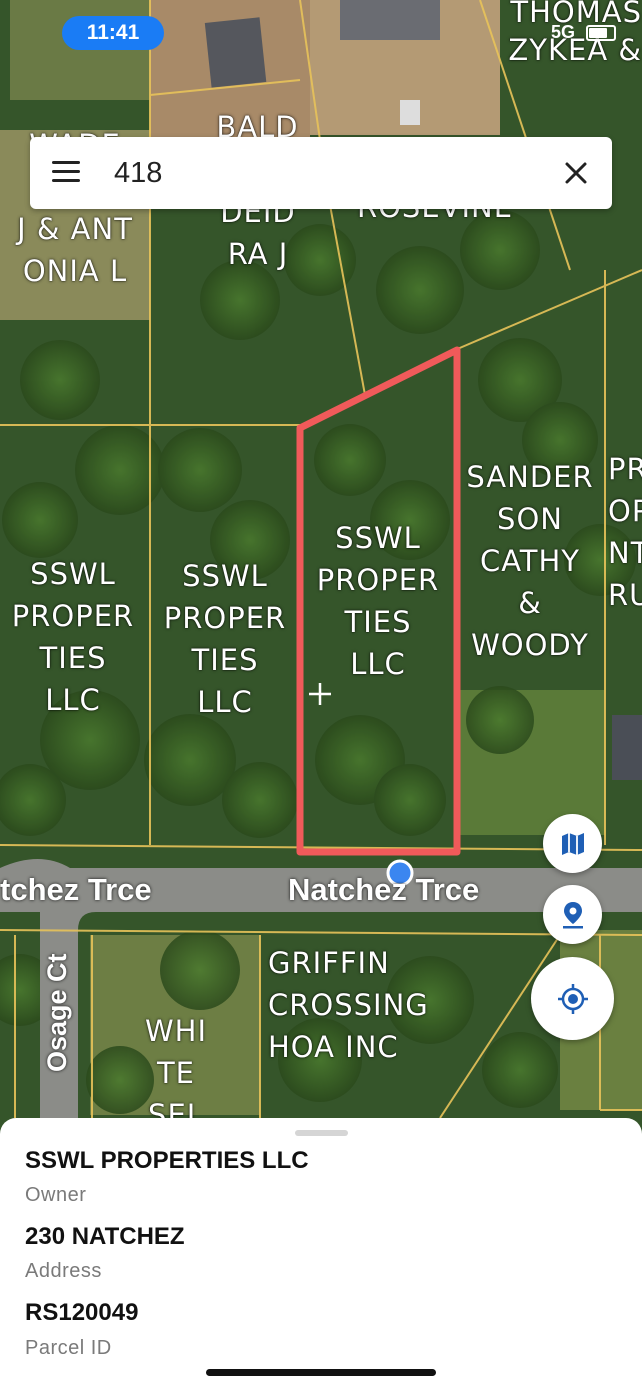 Image resolution: width=642 pixels, height=1389 pixels. Describe the element at coordinates (68, 1348) in the screenshot. I see `parcel-id-label: Parcel ID` at that location.